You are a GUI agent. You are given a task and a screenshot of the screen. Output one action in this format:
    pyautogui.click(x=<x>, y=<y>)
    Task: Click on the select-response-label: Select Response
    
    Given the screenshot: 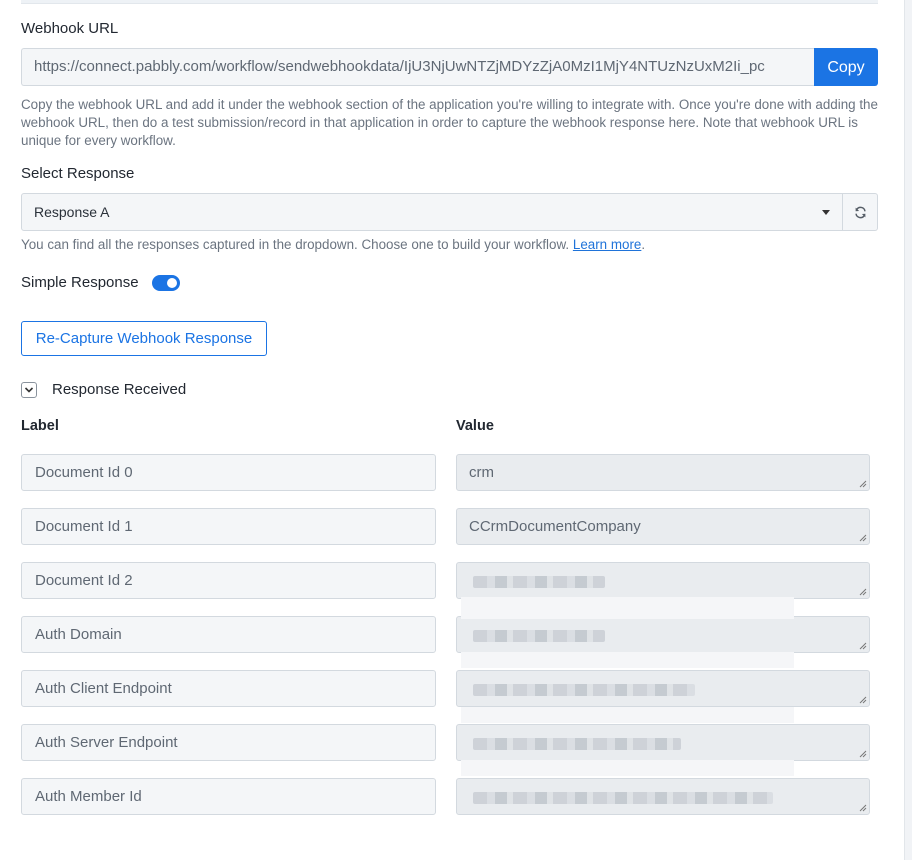 What is the action you would take?
    pyautogui.click(x=78, y=173)
    